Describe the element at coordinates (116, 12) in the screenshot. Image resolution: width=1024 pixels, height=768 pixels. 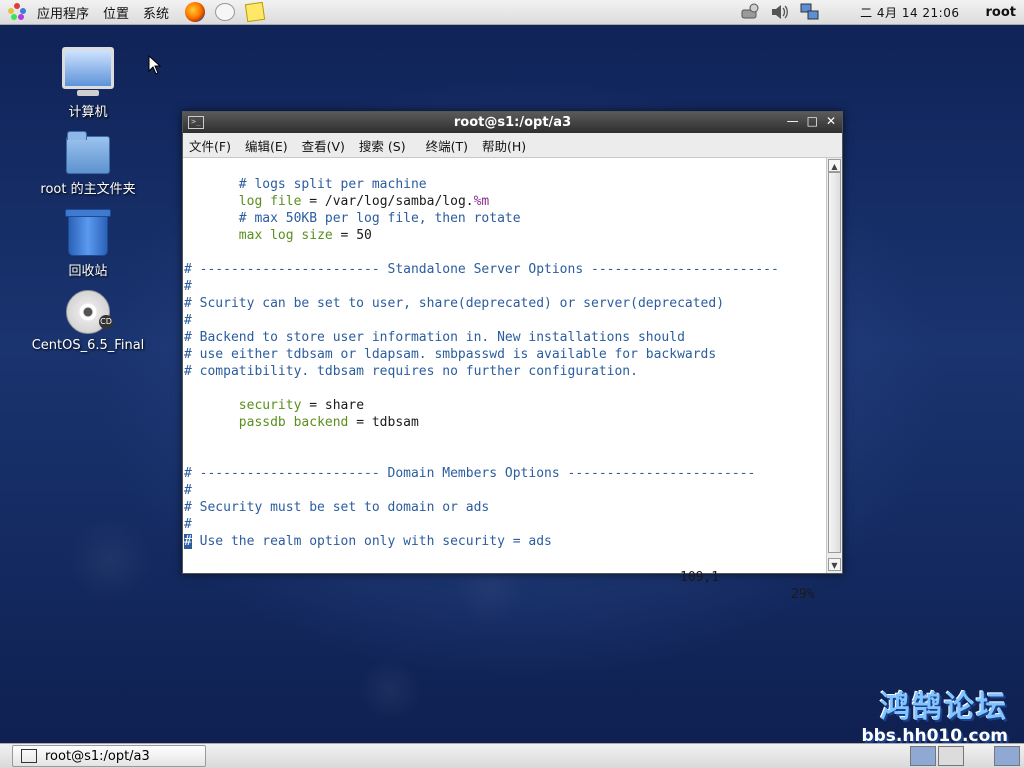
I see `menu-places: 位置` at that location.